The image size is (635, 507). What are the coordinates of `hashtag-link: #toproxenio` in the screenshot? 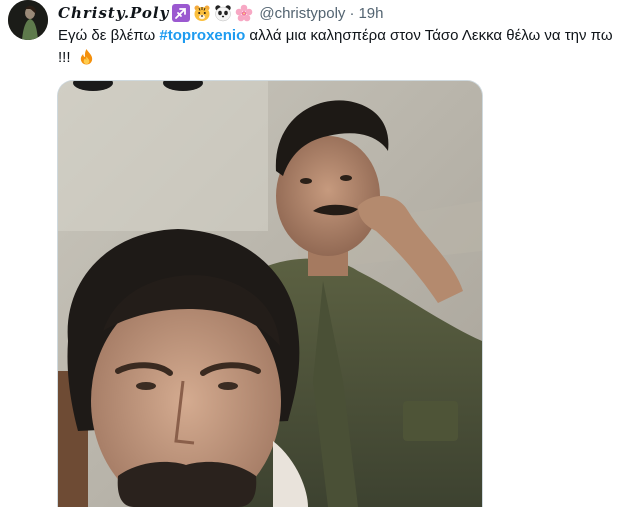 It's located at (202, 35).